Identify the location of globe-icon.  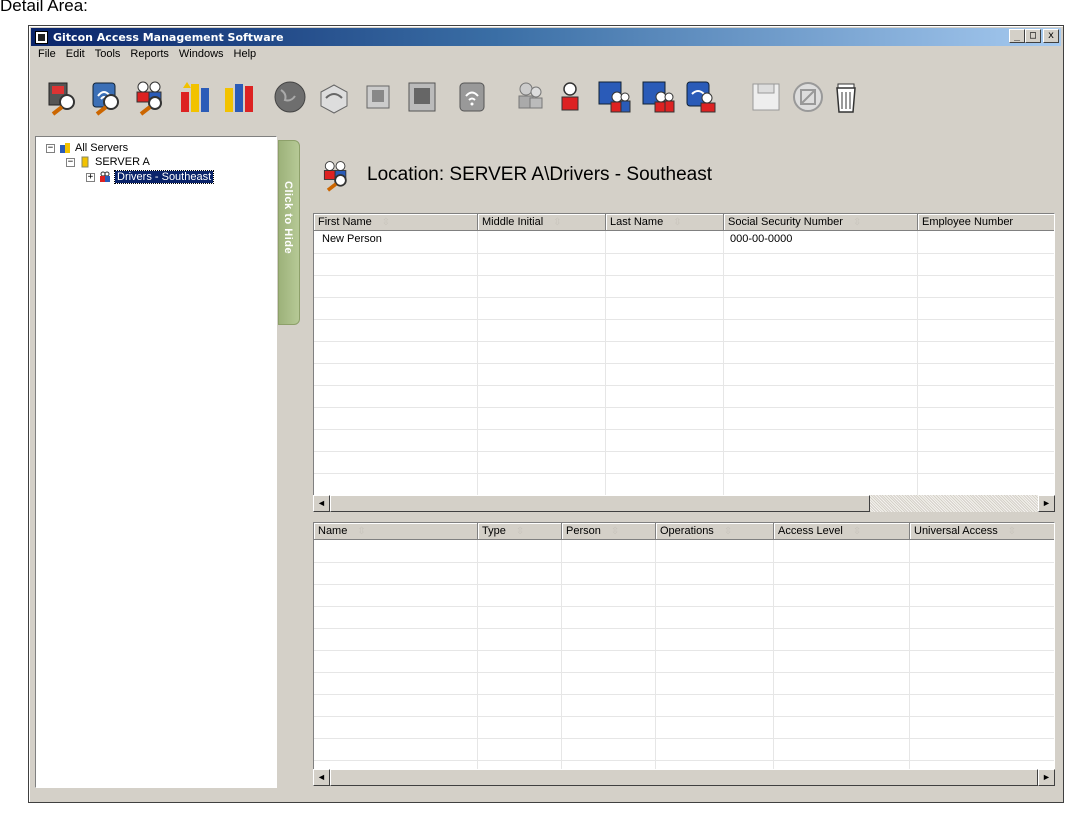
(290, 97).